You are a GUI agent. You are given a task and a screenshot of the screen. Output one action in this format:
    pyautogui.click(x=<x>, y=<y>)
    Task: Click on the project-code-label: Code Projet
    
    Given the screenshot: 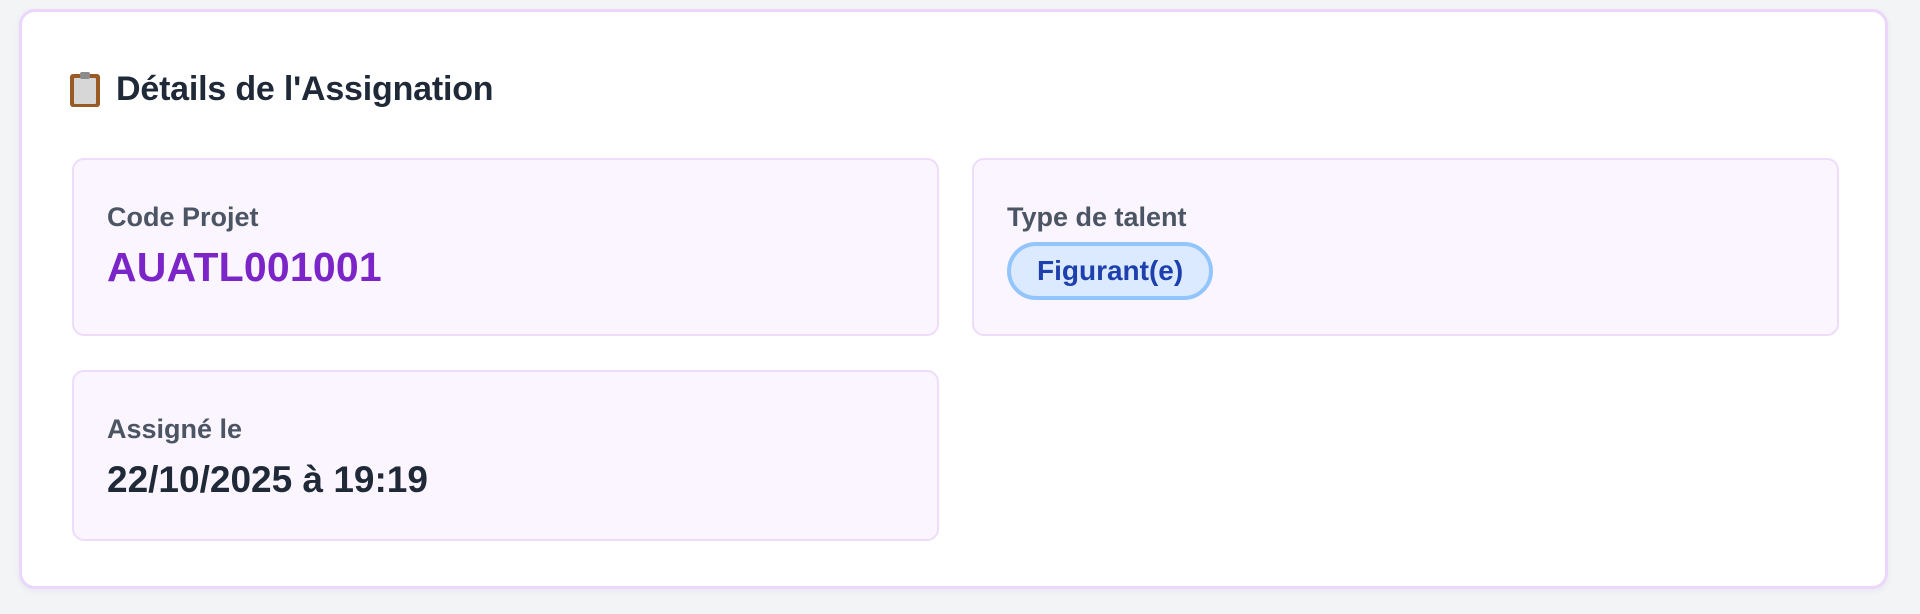 What is the action you would take?
    pyautogui.click(x=183, y=217)
    